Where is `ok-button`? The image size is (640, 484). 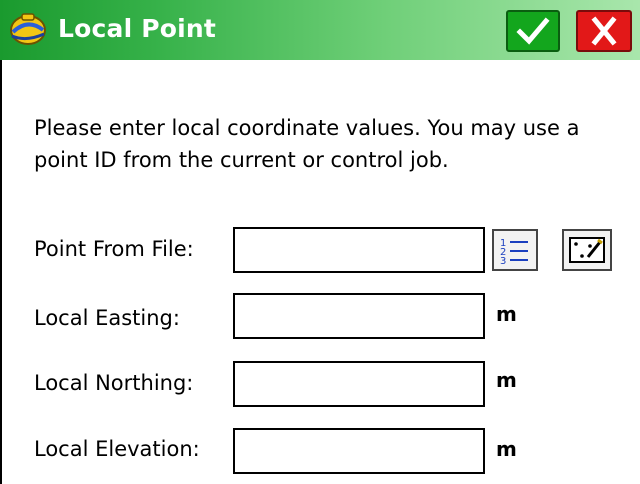
ok-button is located at coordinates (533, 31).